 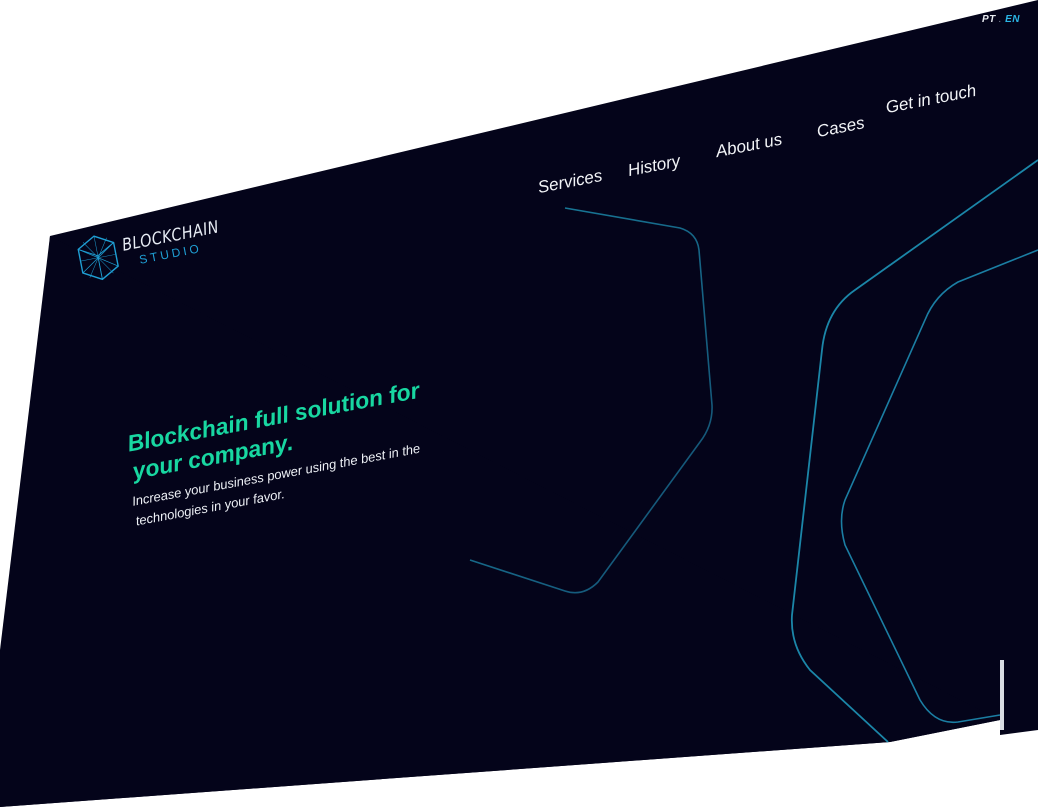 What do you see at coordinates (1002, 695) in the screenshot?
I see `panel-edge` at bounding box center [1002, 695].